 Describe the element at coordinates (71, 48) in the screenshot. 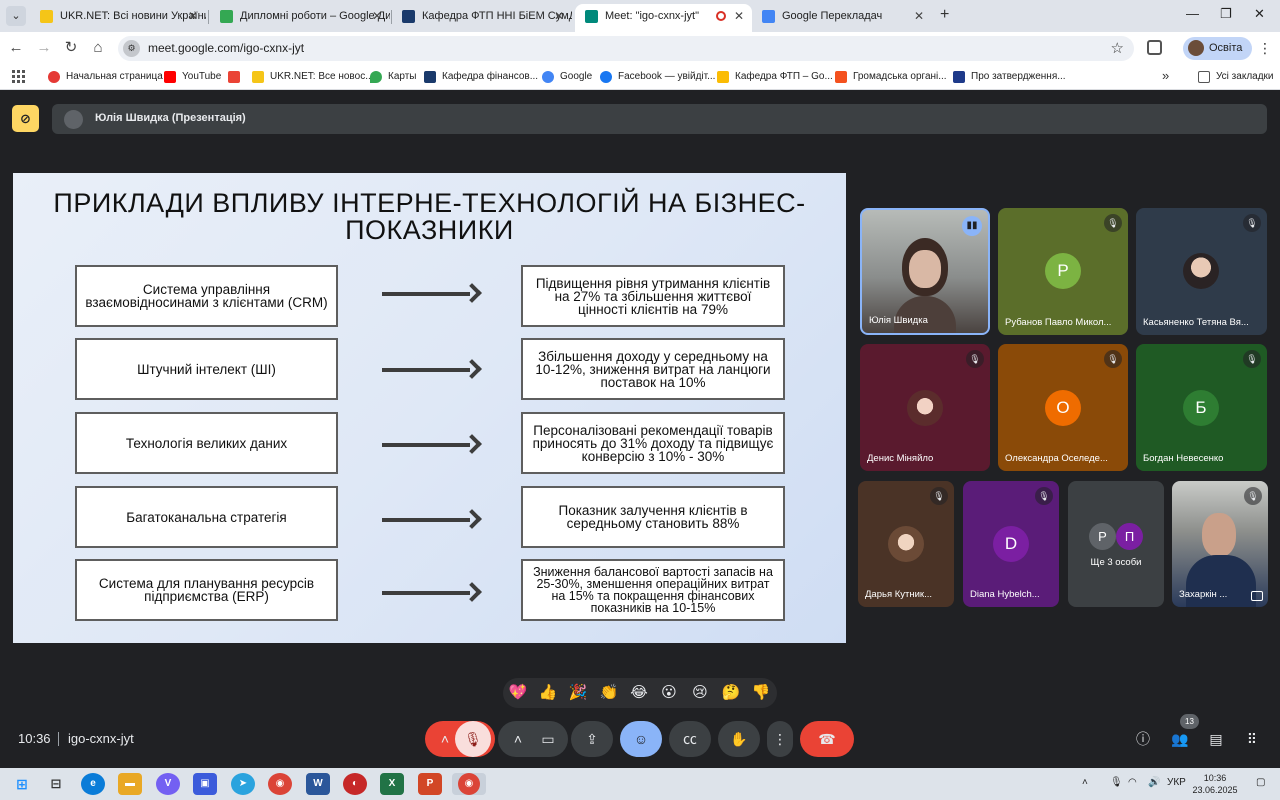

I see `reload-icon: ↻` at that location.